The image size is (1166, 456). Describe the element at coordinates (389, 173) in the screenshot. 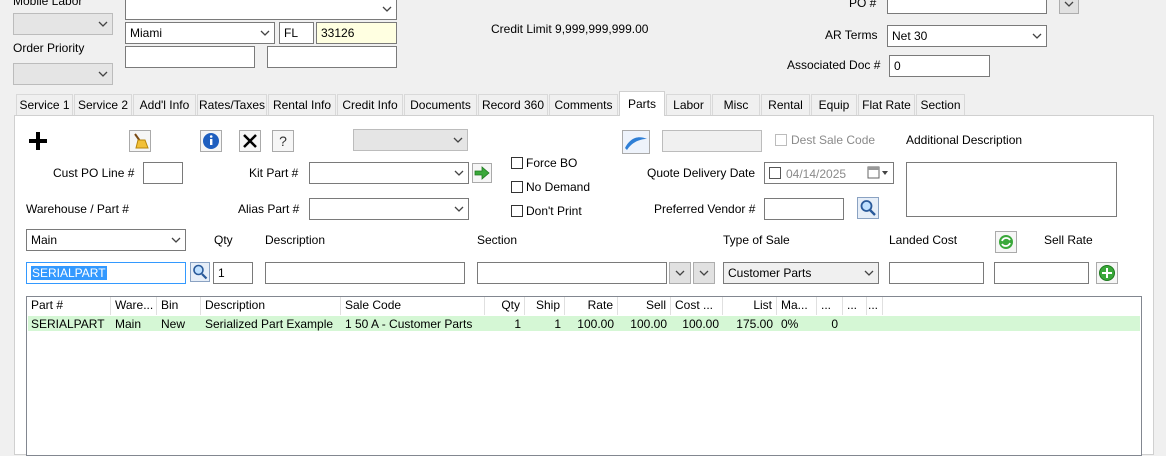

I see `kit-part-select` at that location.